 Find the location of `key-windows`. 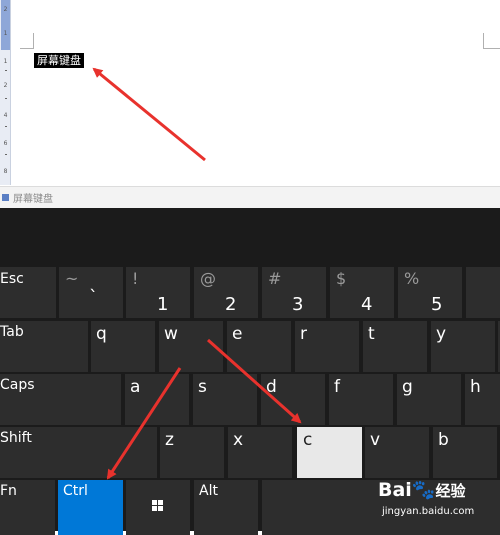

key-windows is located at coordinates (158, 507).